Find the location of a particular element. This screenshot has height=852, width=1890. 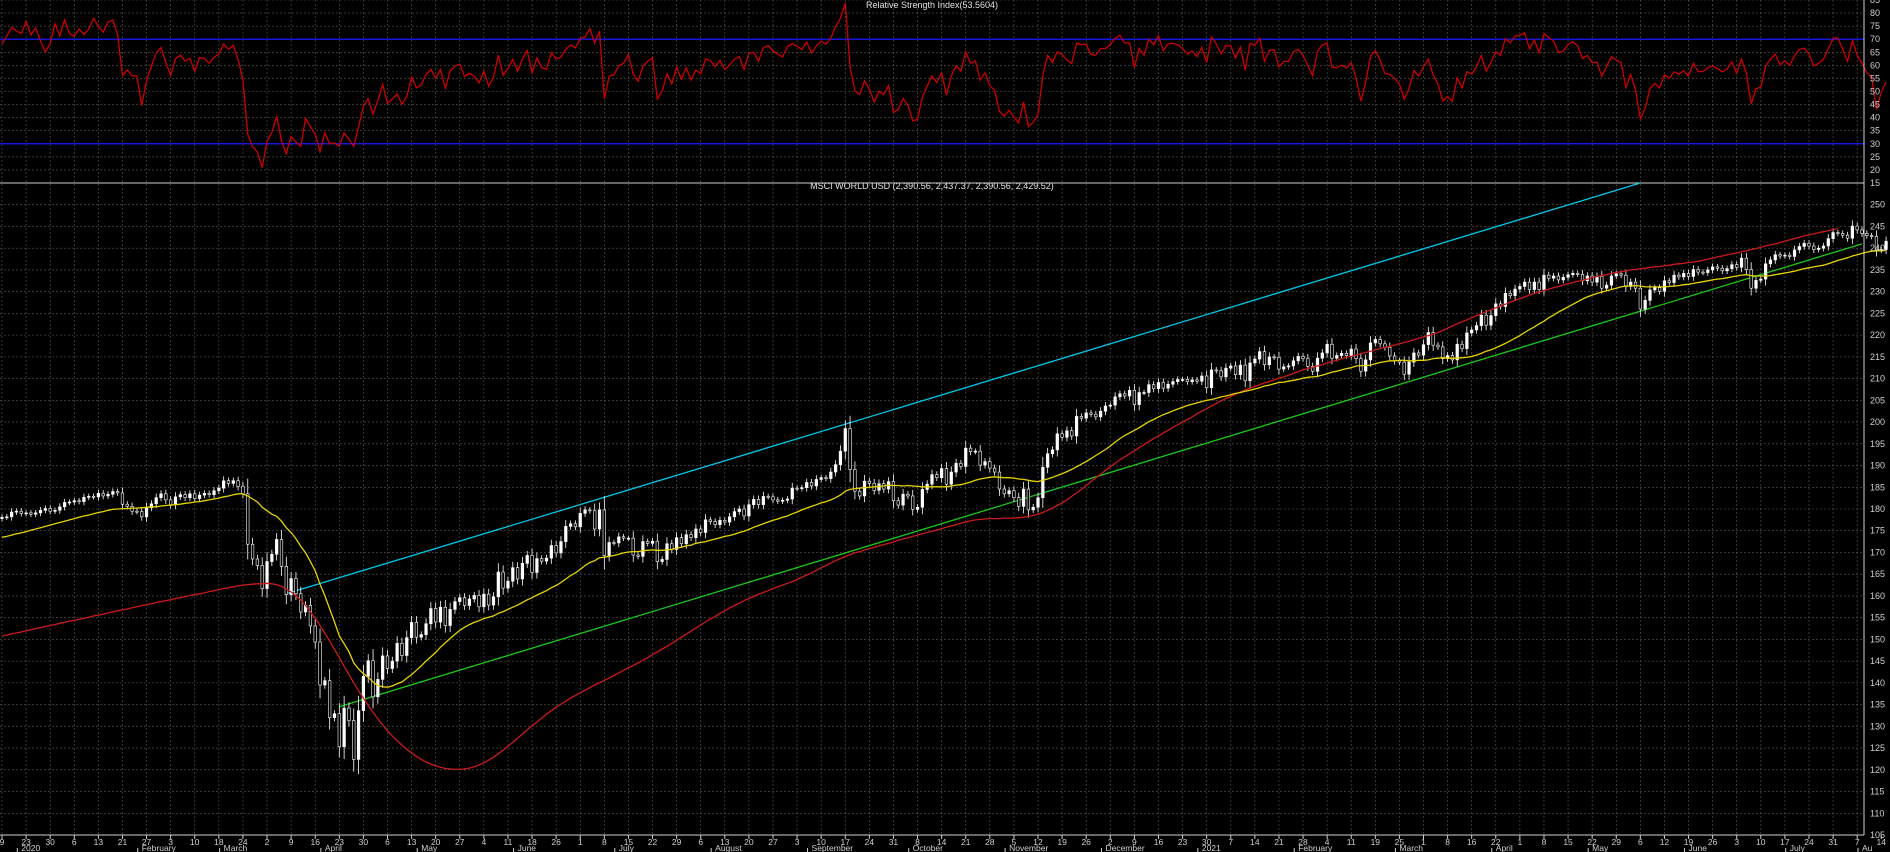

price-y-tick-label: 250 is located at coordinates (1877, 205).